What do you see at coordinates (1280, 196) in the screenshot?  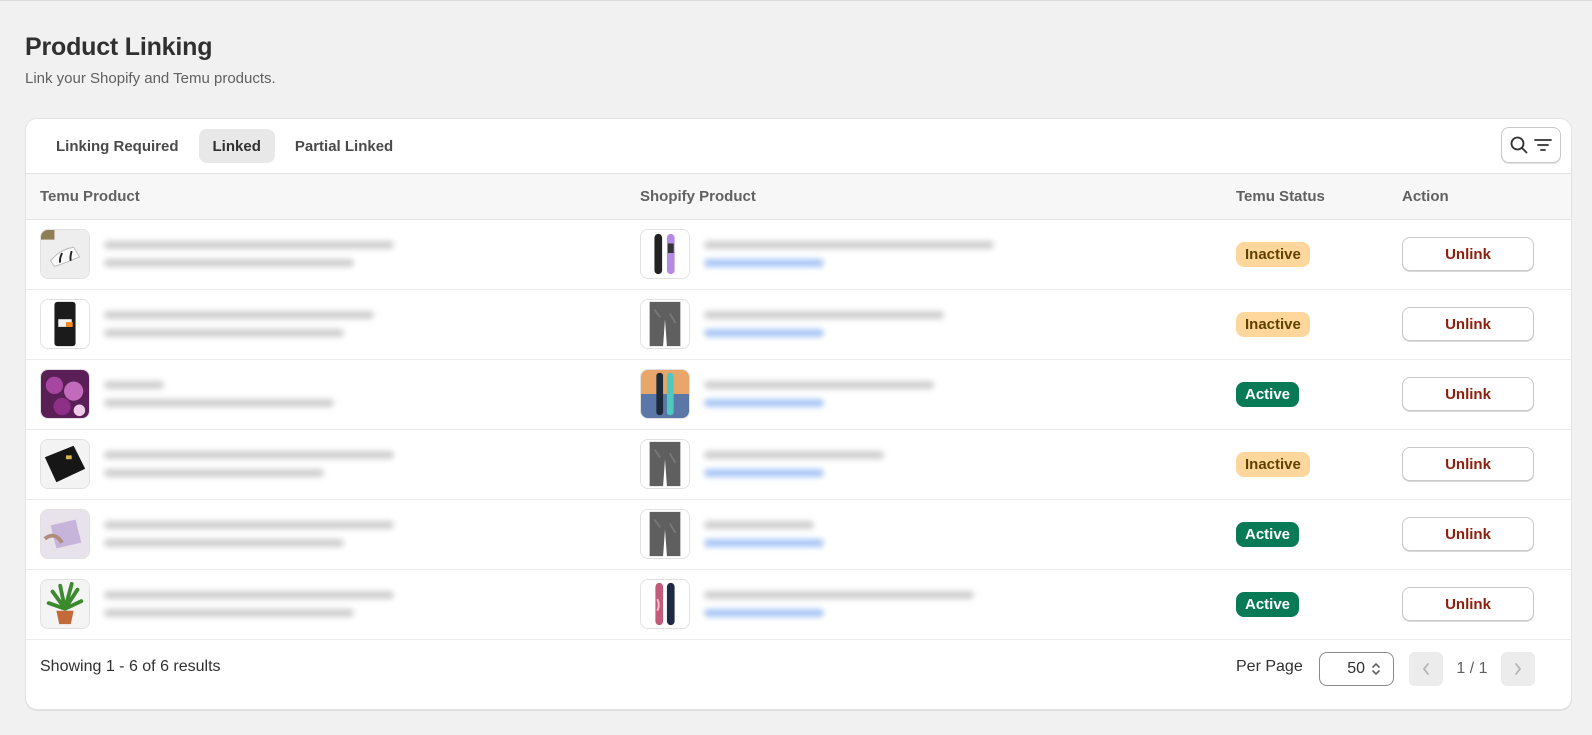 I see `header-temu-status: Temu Status` at bounding box center [1280, 196].